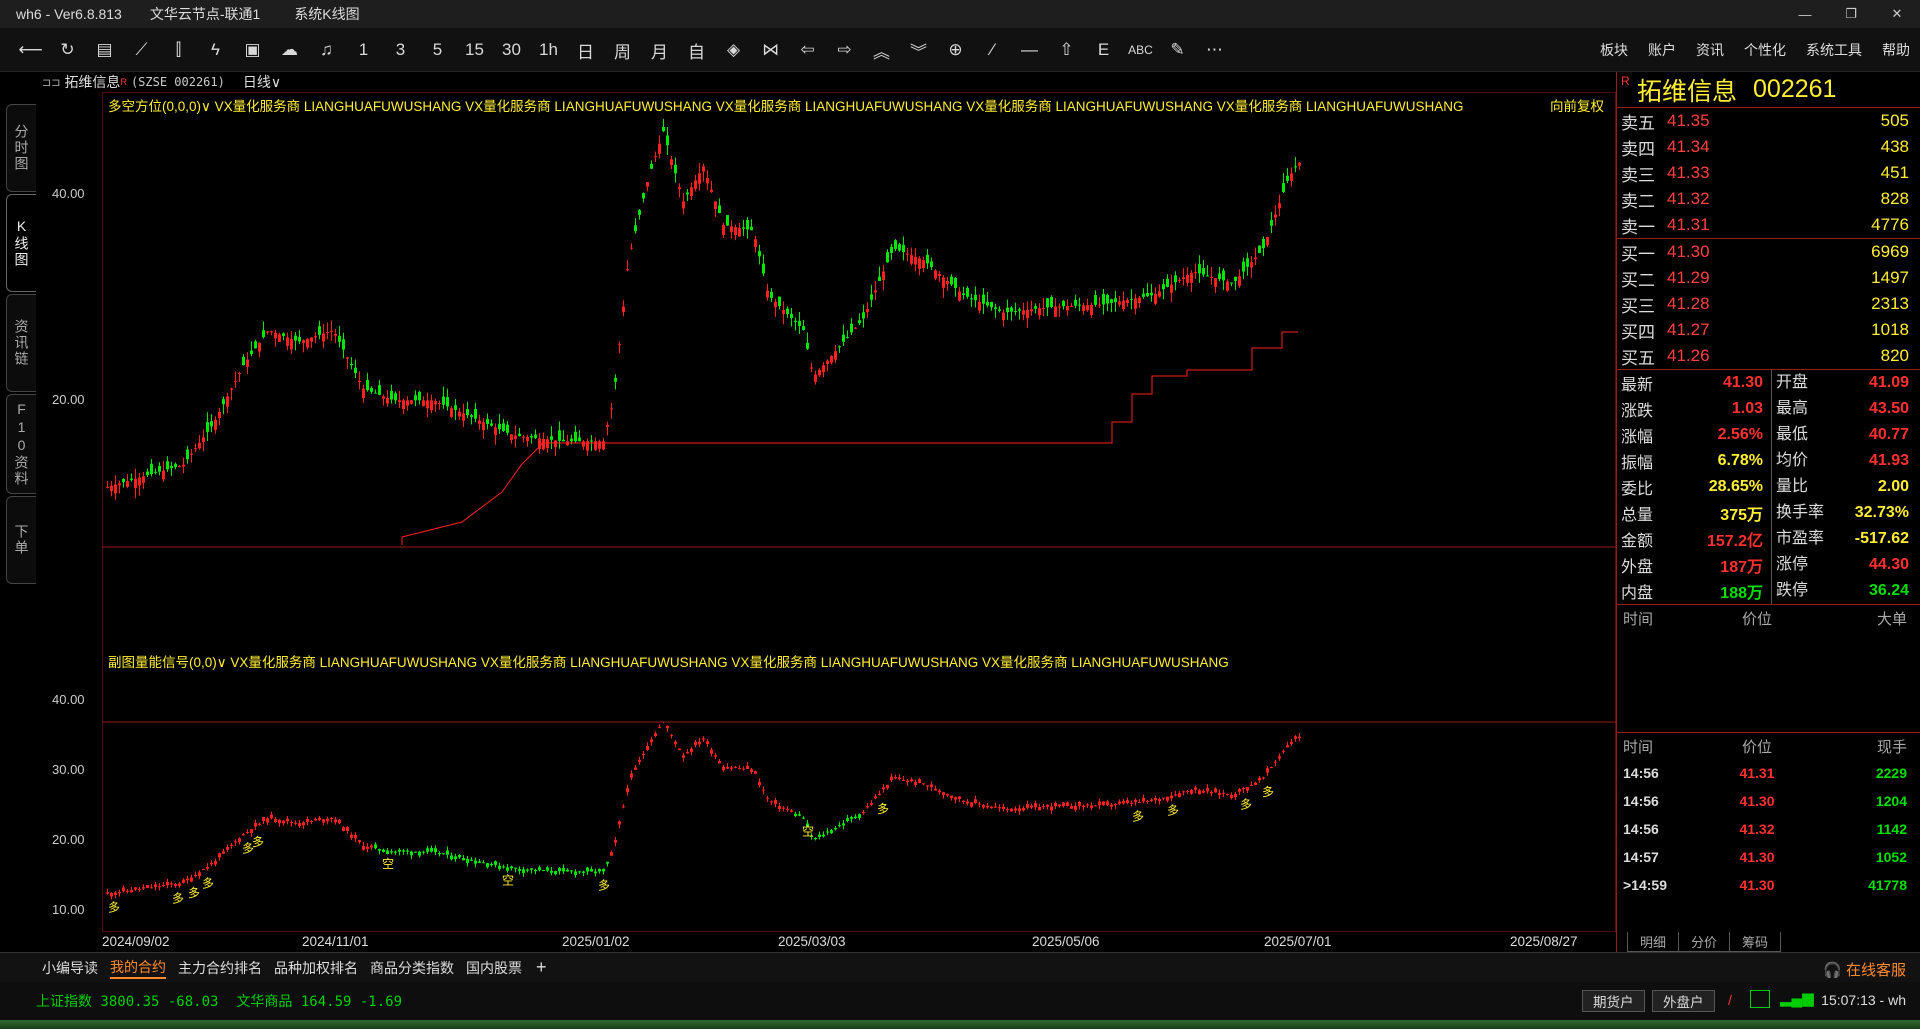  I want to click on menu-news: 资讯, so click(1710, 50).